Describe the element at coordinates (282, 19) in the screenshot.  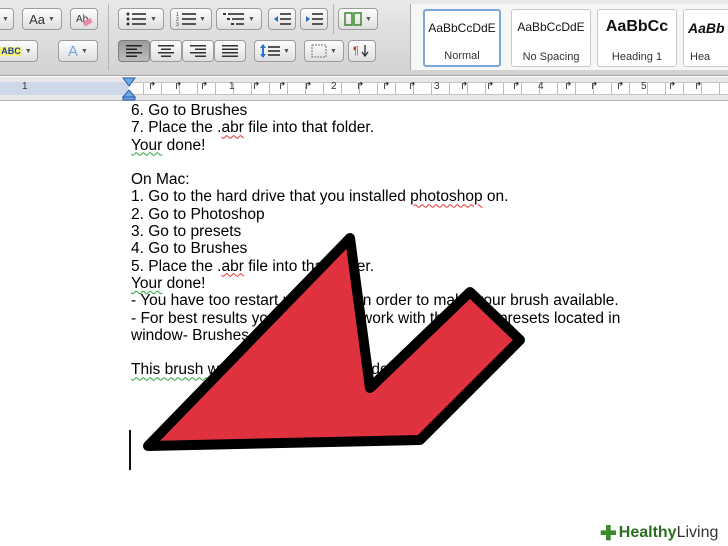
I see `decrease-indent-button` at that location.